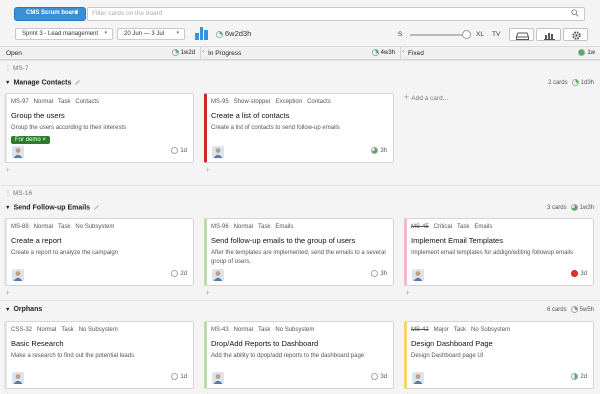  I want to click on card-title: Drop/Add Reports to Dashboard, so click(264, 343).